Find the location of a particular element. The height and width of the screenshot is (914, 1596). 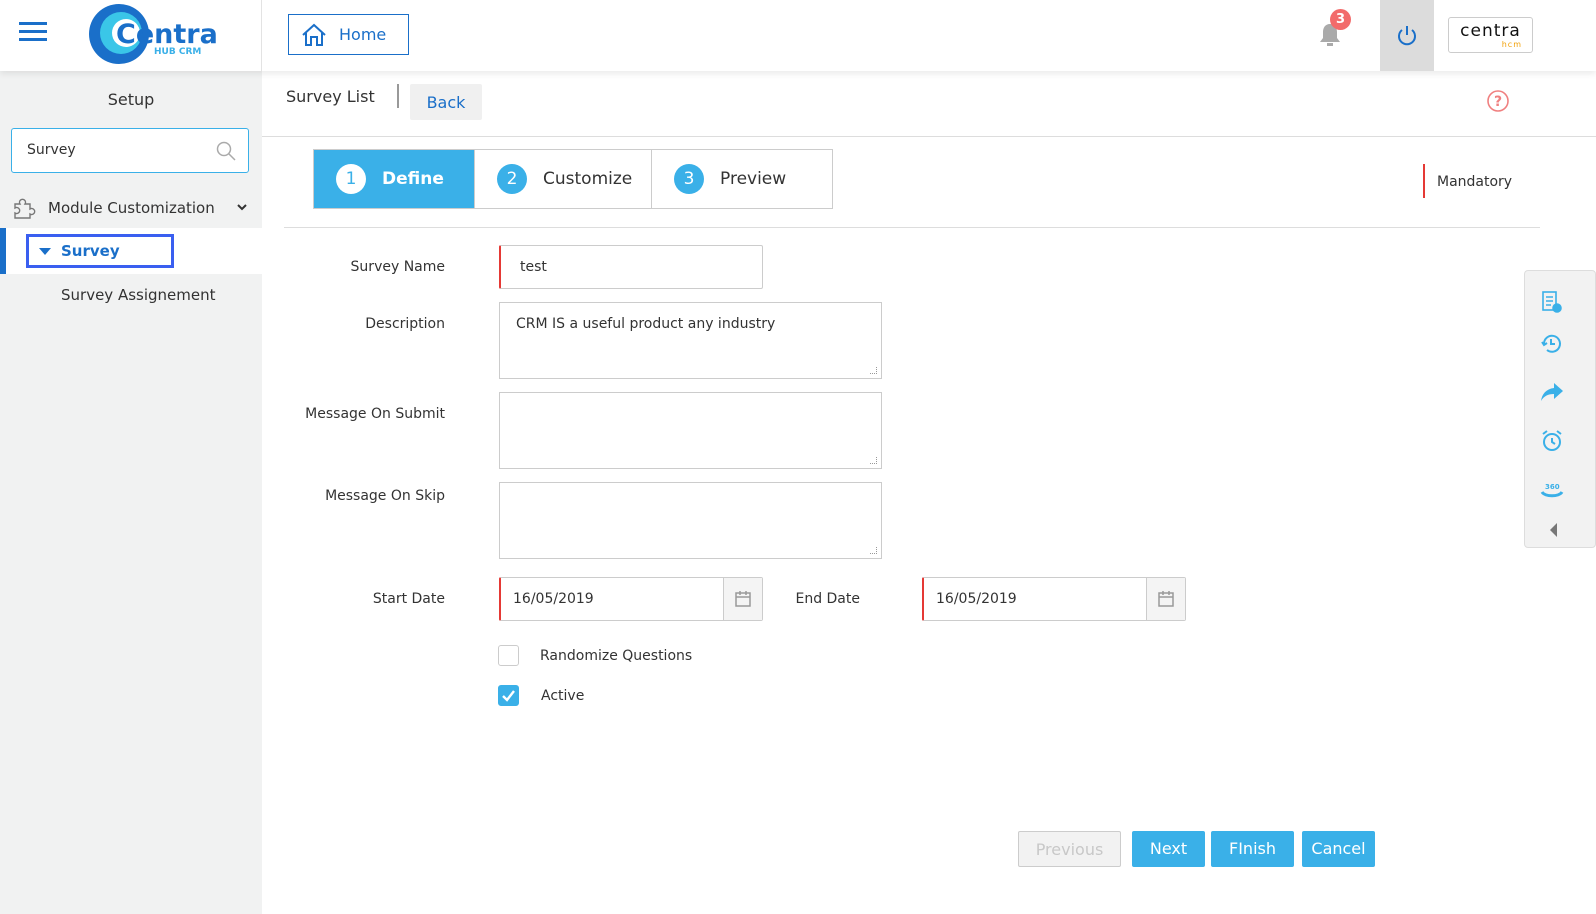

brand-sub: hcm is located at coordinates (1511, 44).